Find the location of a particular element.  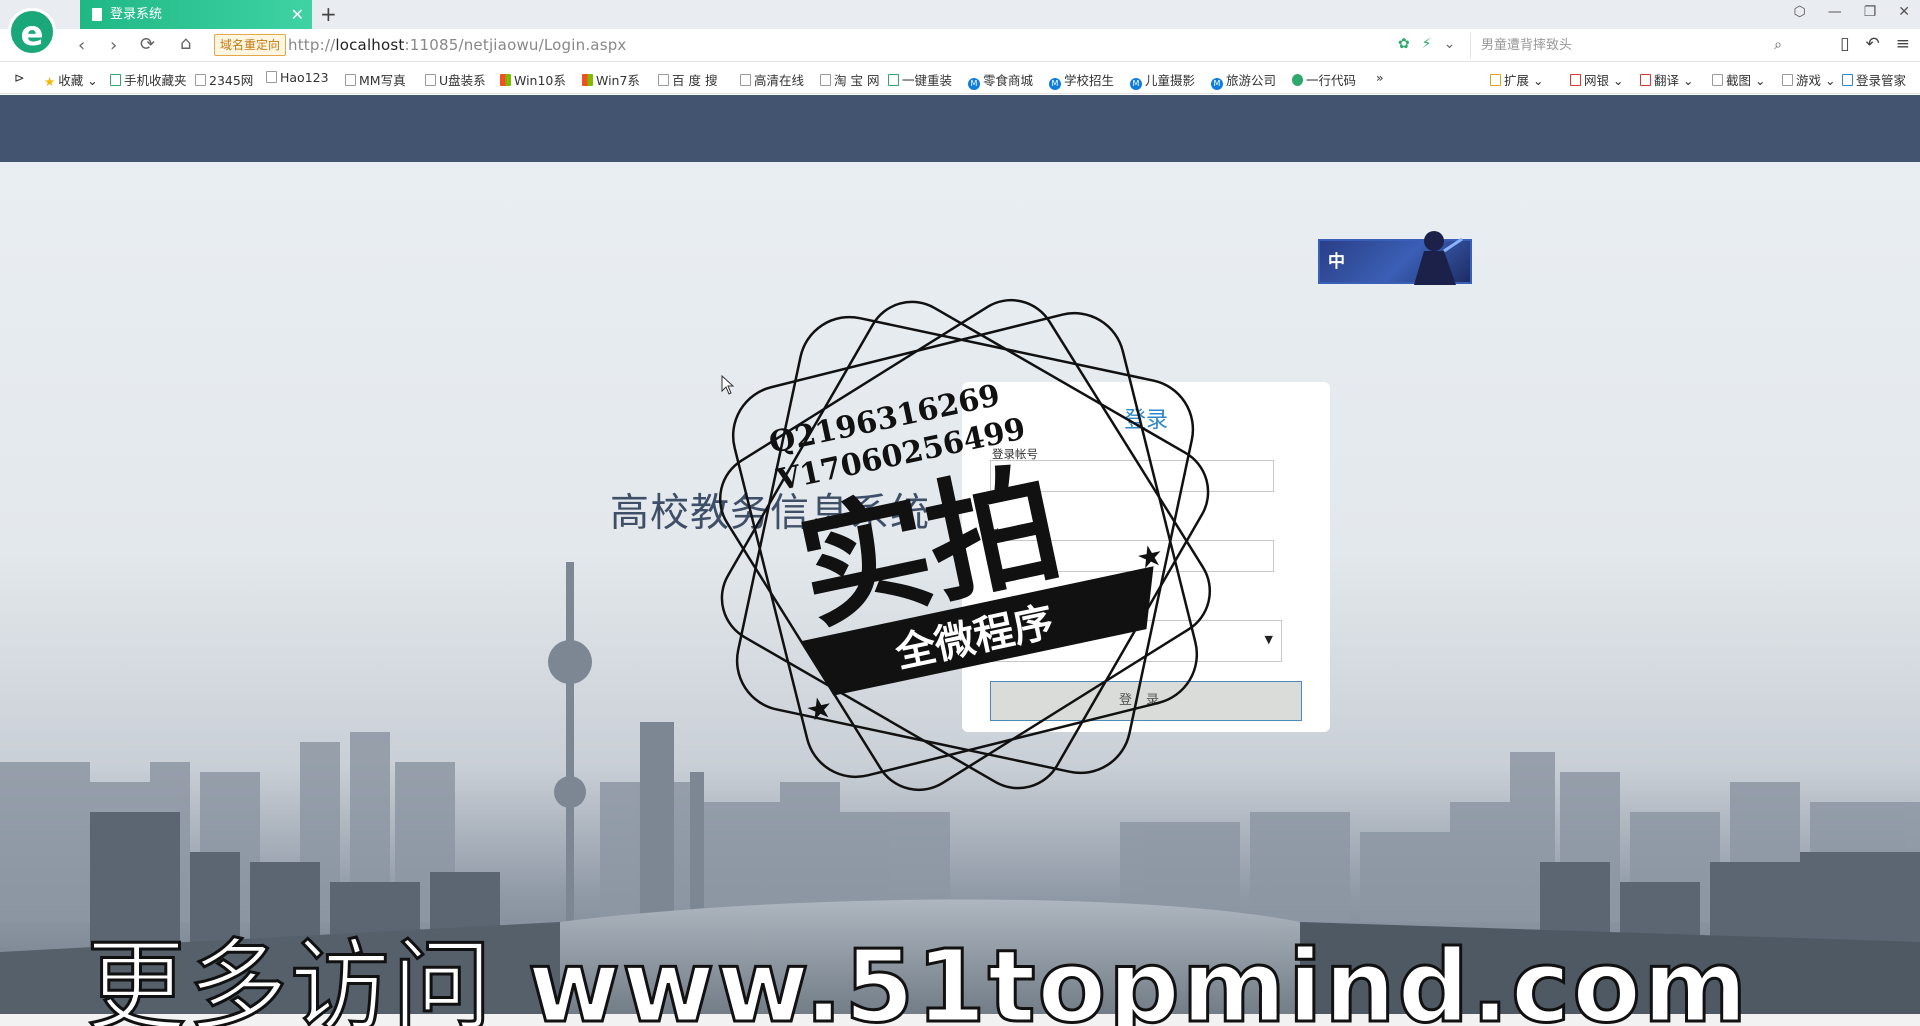

watermark-url-text: www.51topmind.com is located at coordinates (1138, 976).